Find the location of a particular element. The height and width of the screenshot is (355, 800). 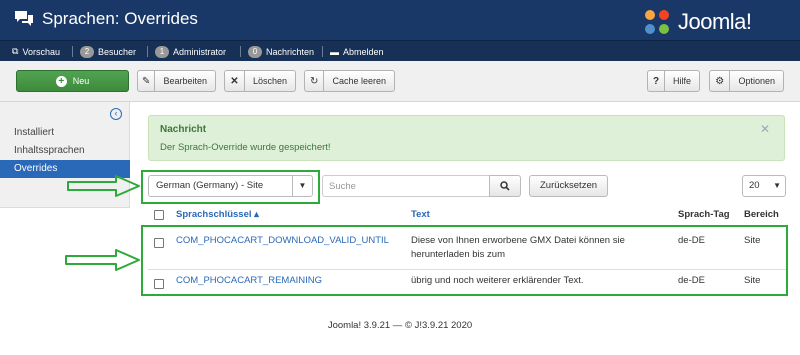

footer: Joomla! 3.9.21 — © J!3.9.21 2020 is located at coordinates (400, 325).